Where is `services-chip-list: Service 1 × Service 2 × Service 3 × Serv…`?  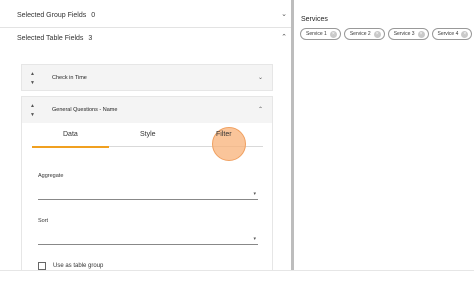
services-chip-list: Service 1 × Service 2 × Service 3 × Serv… is located at coordinates (386, 34).